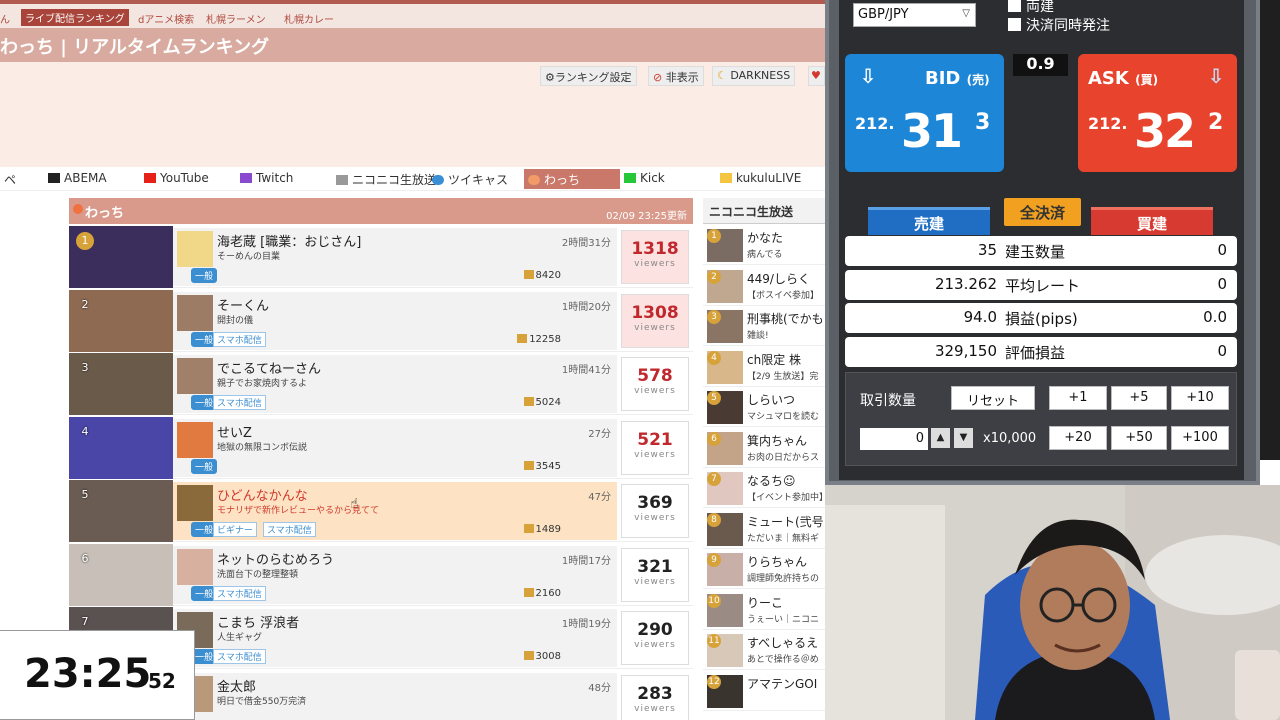  What do you see at coordinates (777, 561) in the screenshot?
I see `niconico-streamer-name: りらちゃん` at bounding box center [777, 561].